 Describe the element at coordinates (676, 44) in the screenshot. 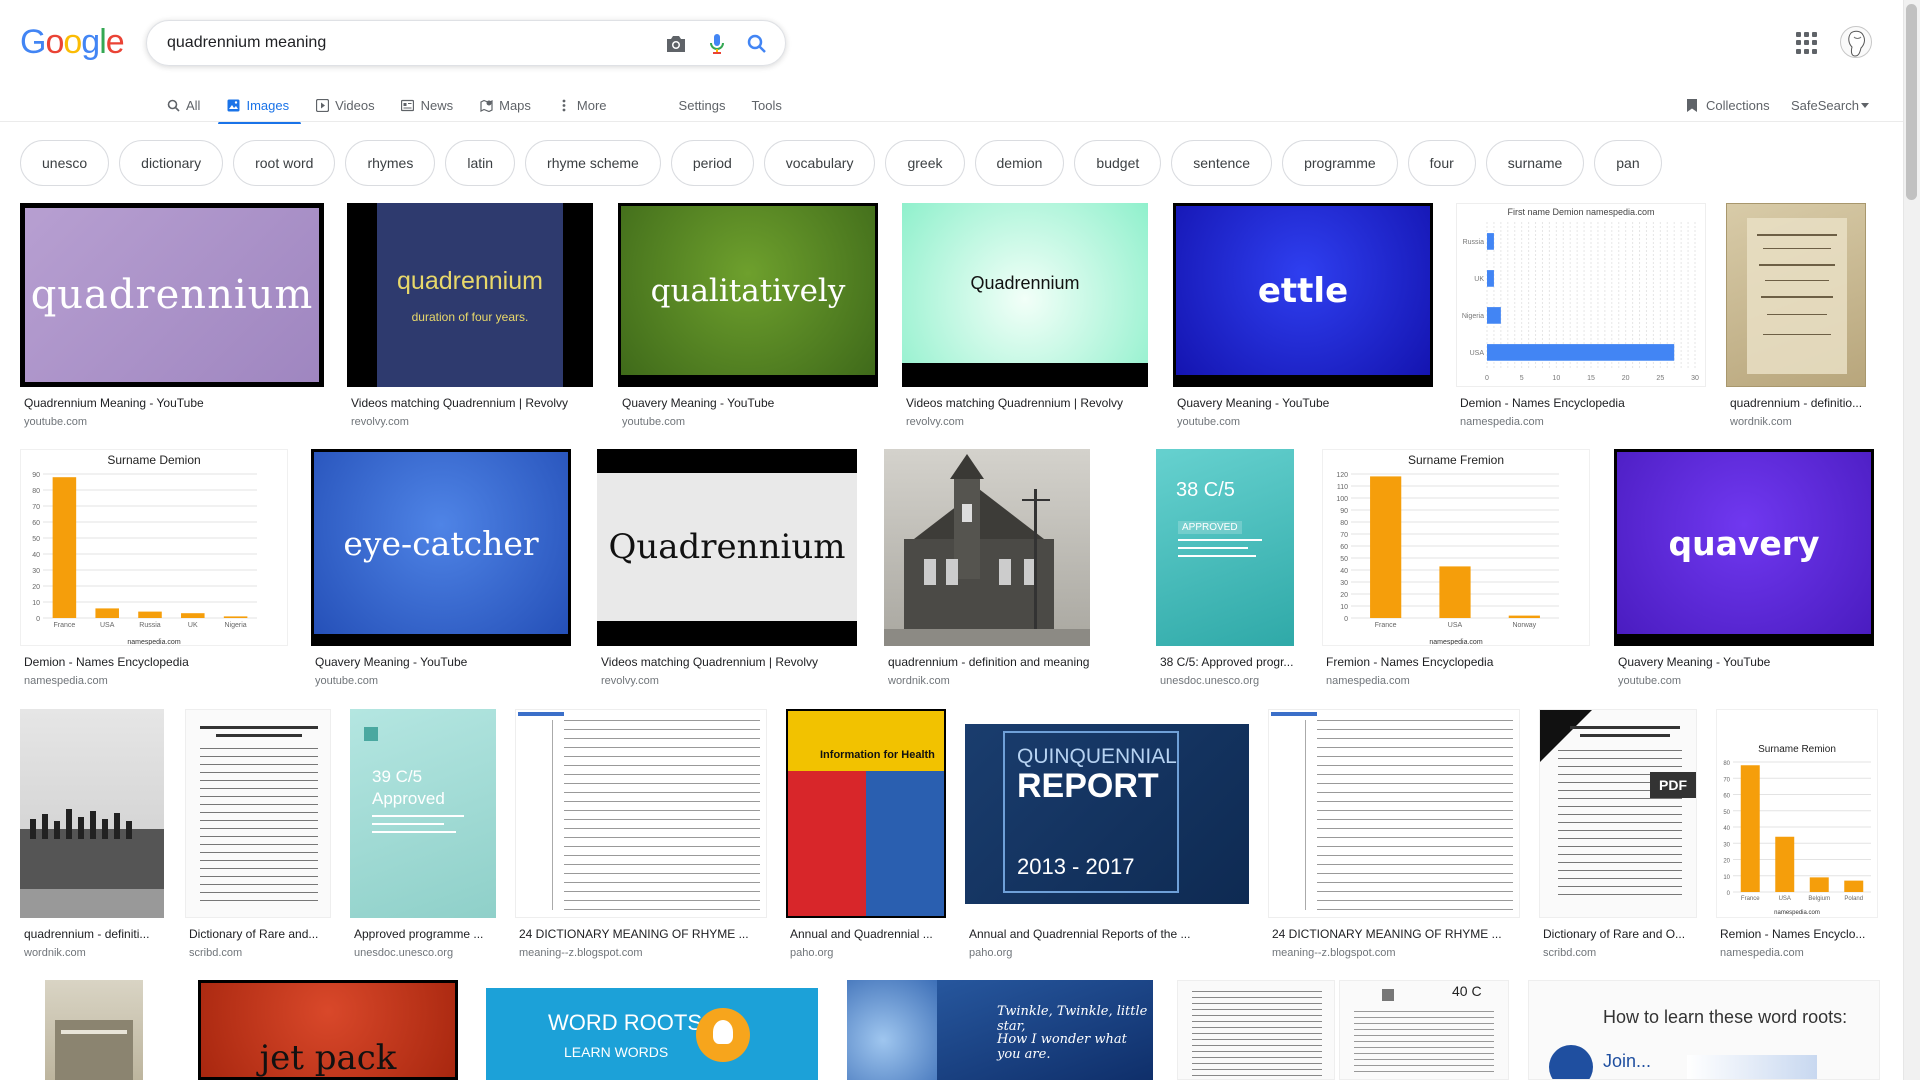

I see `camera-icon` at that location.